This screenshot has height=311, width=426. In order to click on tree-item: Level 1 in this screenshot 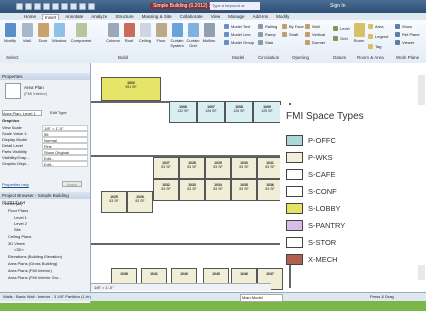, I will do `click(20, 217)`.